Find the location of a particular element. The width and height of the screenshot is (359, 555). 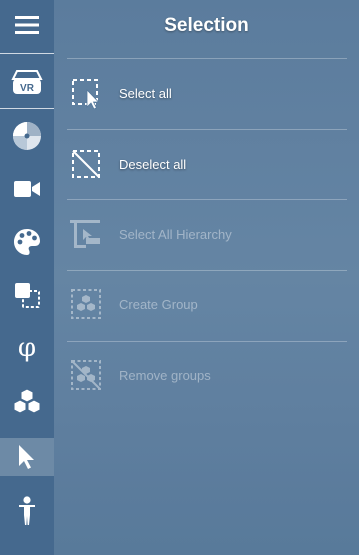

select-all-icon is located at coordinates (86, 94).